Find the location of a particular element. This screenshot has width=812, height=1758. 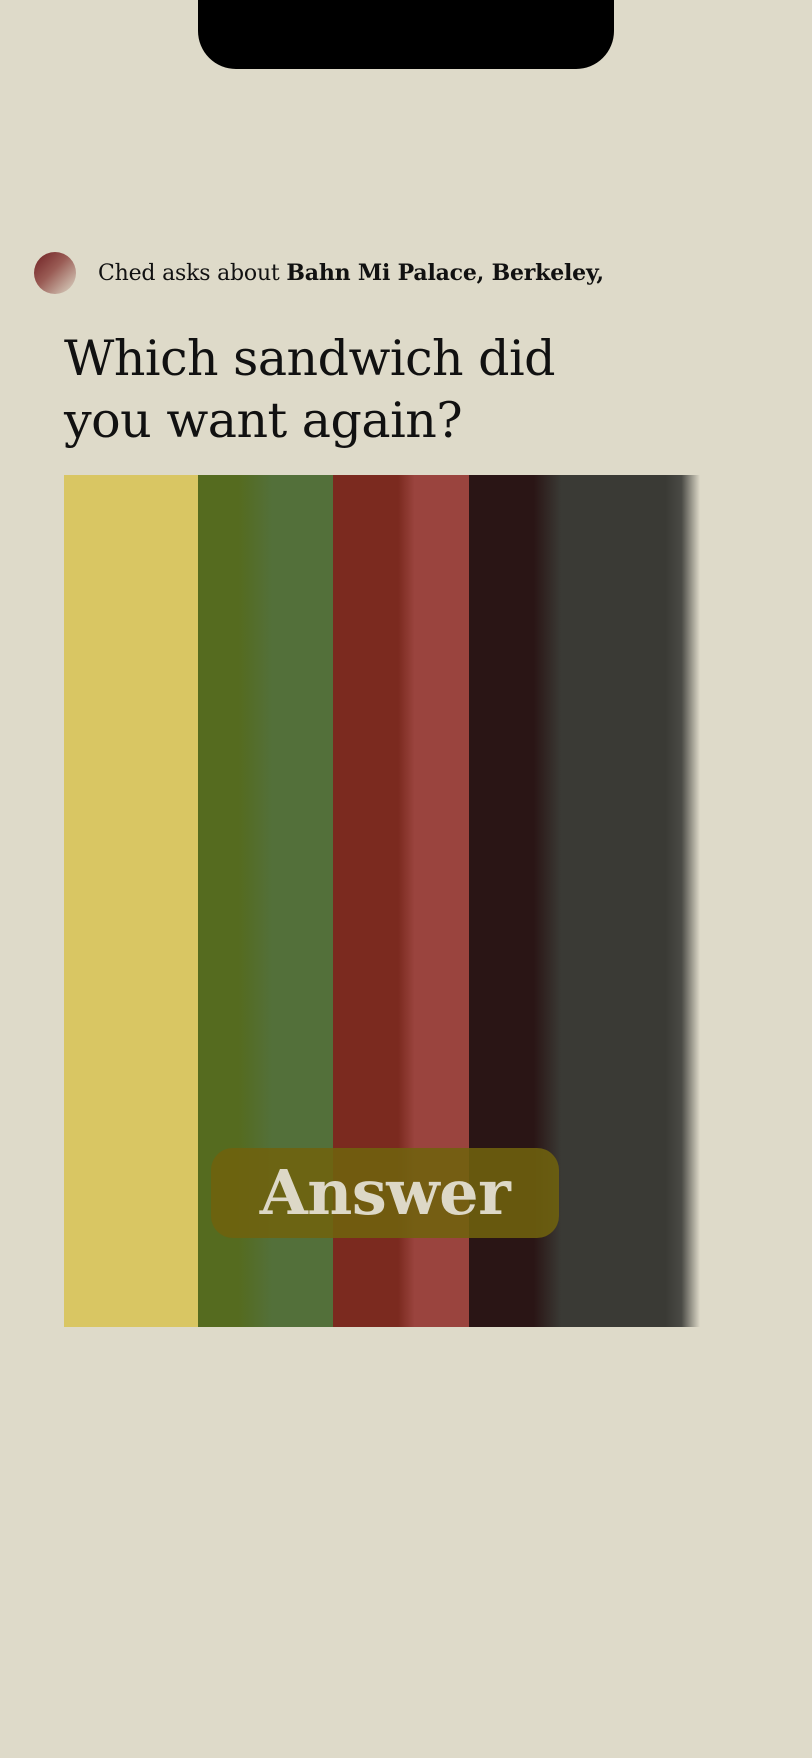

answer-button: Answer is located at coordinates (385, 1193).